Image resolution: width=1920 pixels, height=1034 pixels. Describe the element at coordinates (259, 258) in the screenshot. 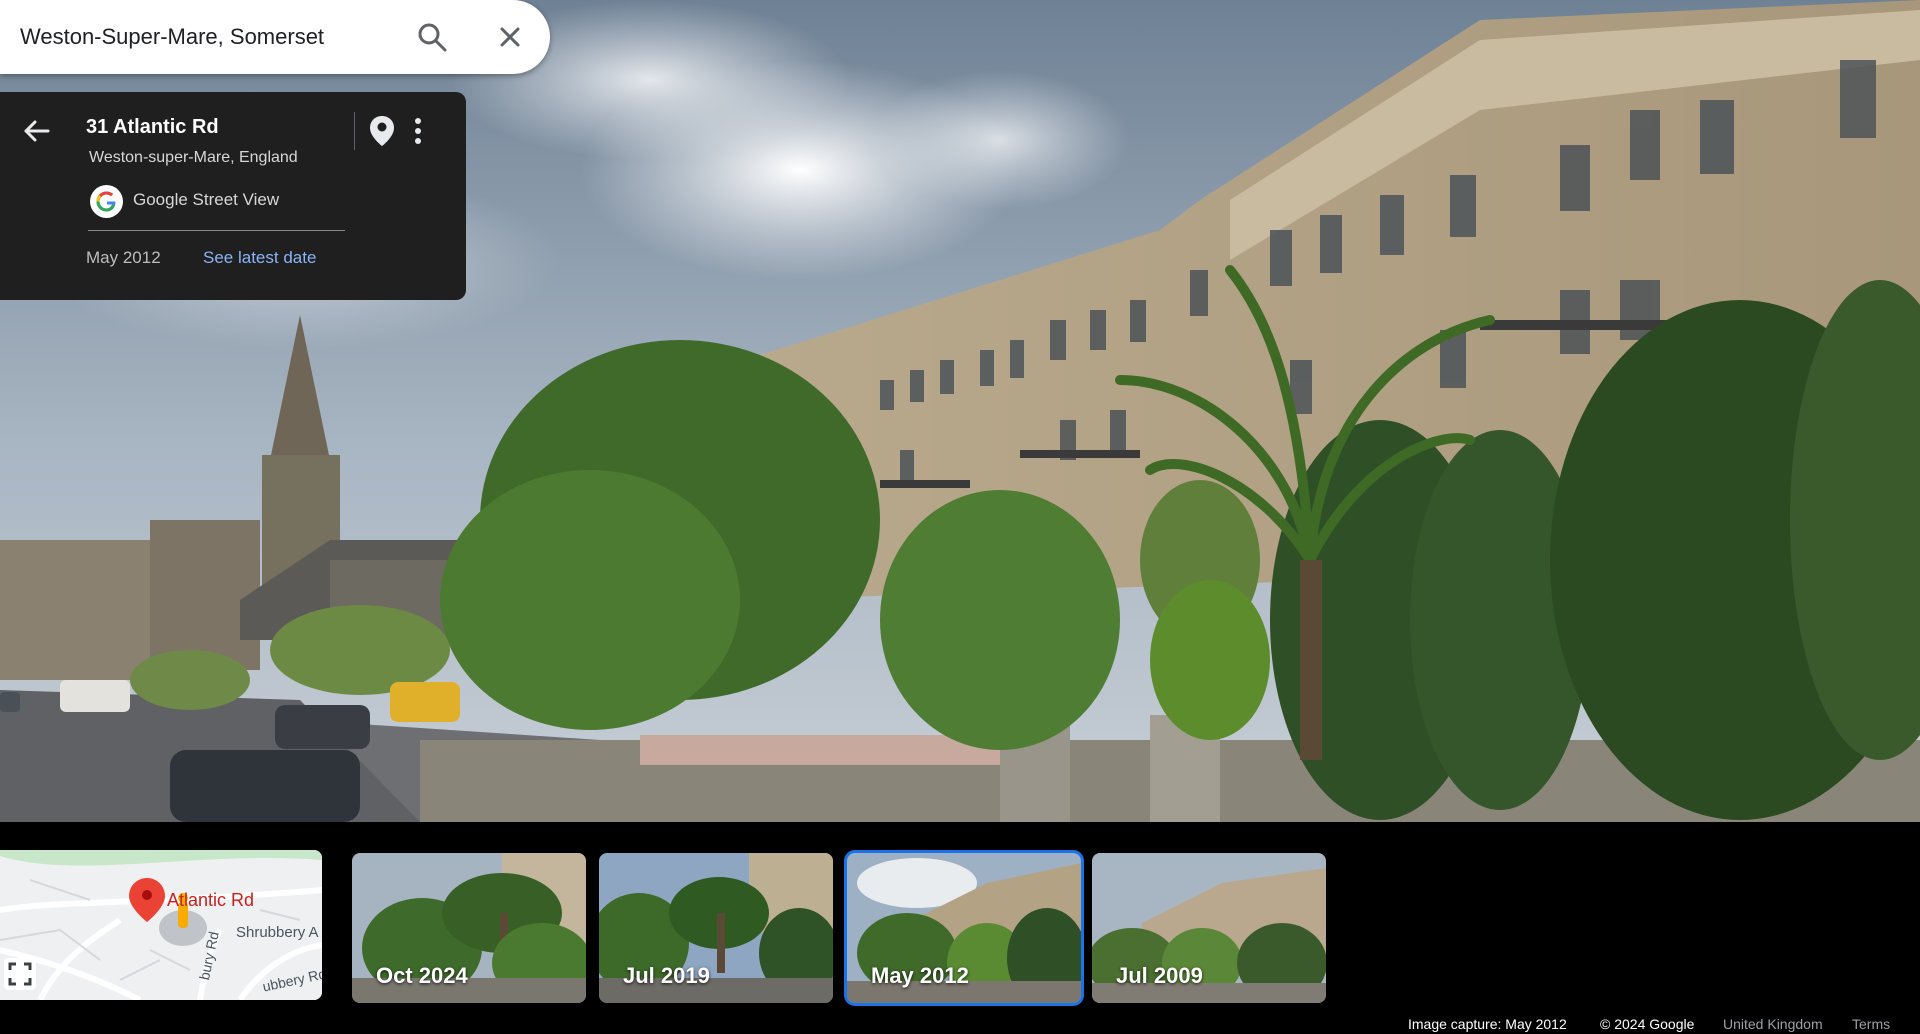

I see `see-latest-date-link: See latest date` at that location.